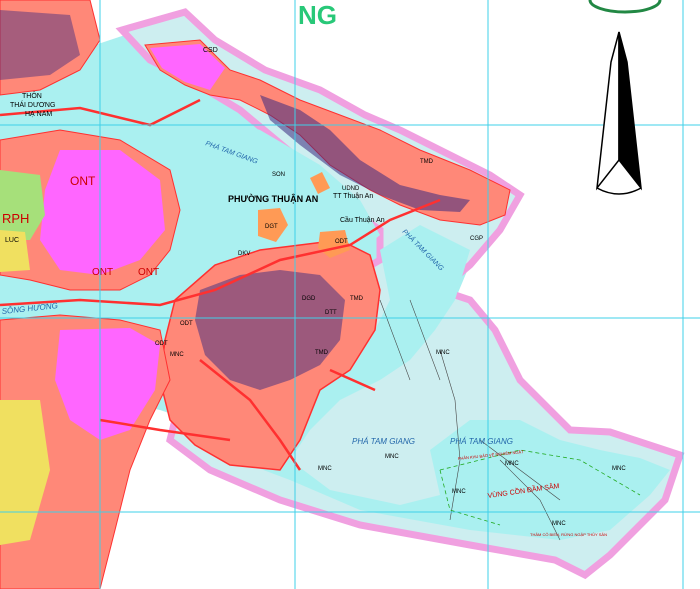 The width and height of the screenshot is (700, 589). What do you see at coordinates (32, 95) in the screenshot?
I see `thon-label-1: THÔN` at bounding box center [32, 95].